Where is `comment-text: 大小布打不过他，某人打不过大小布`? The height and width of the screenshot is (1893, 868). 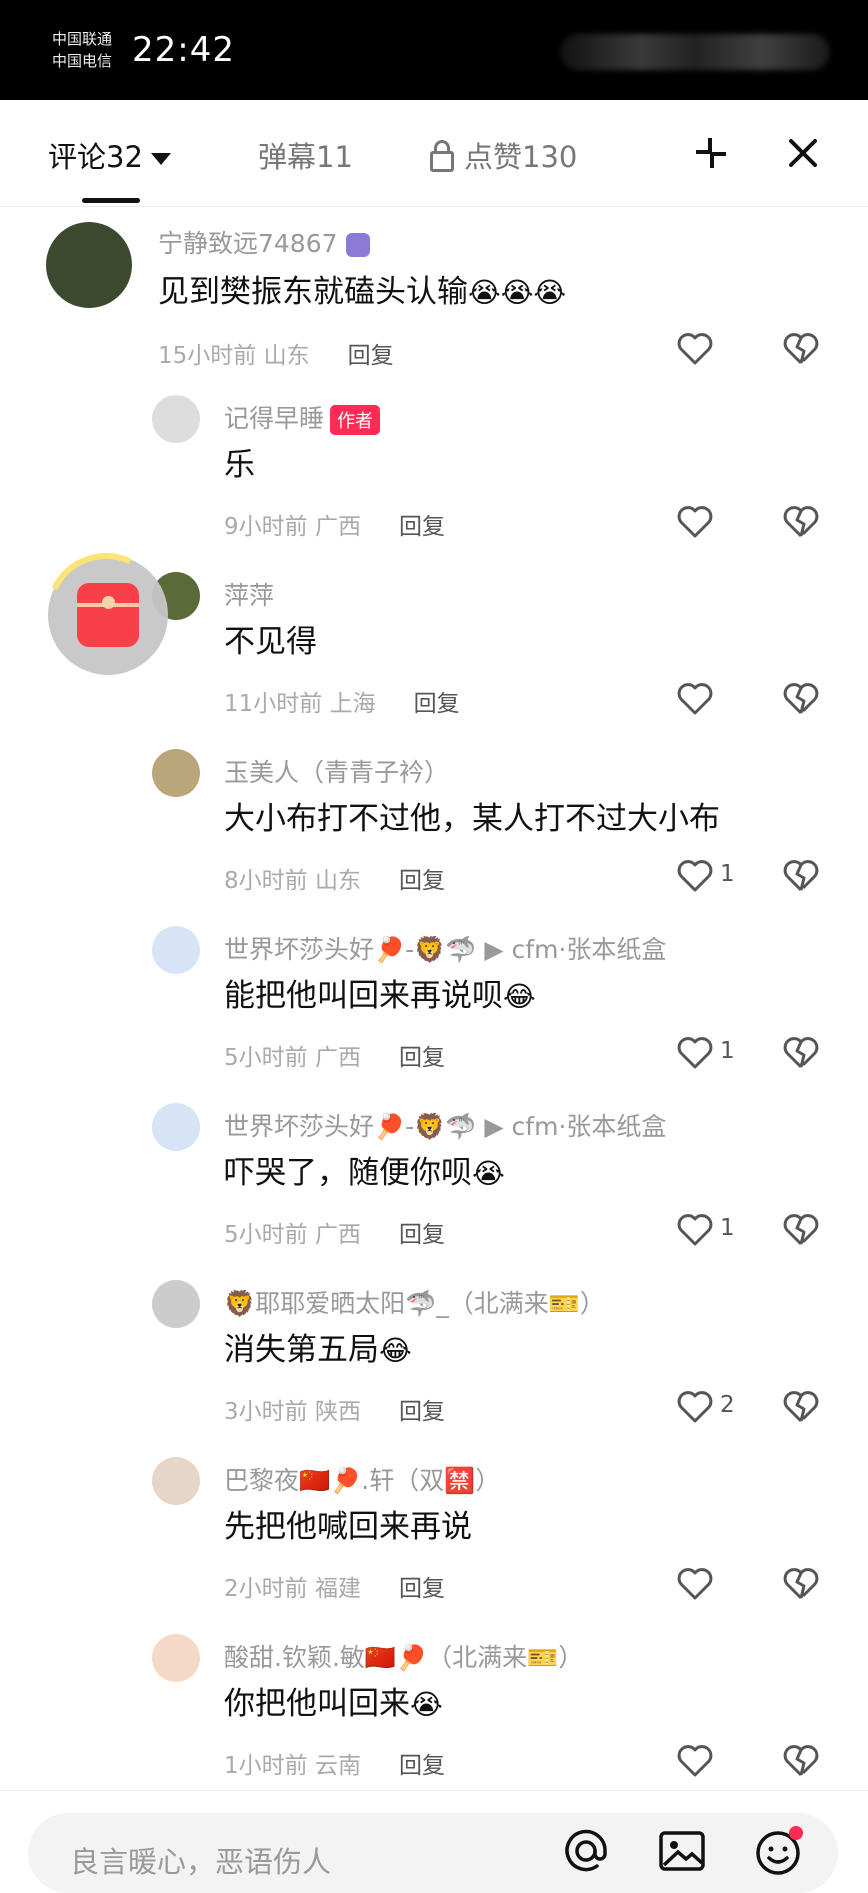
comment-text: 大小布打不过他，某人打不过大小布 is located at coordinates (472, 815).